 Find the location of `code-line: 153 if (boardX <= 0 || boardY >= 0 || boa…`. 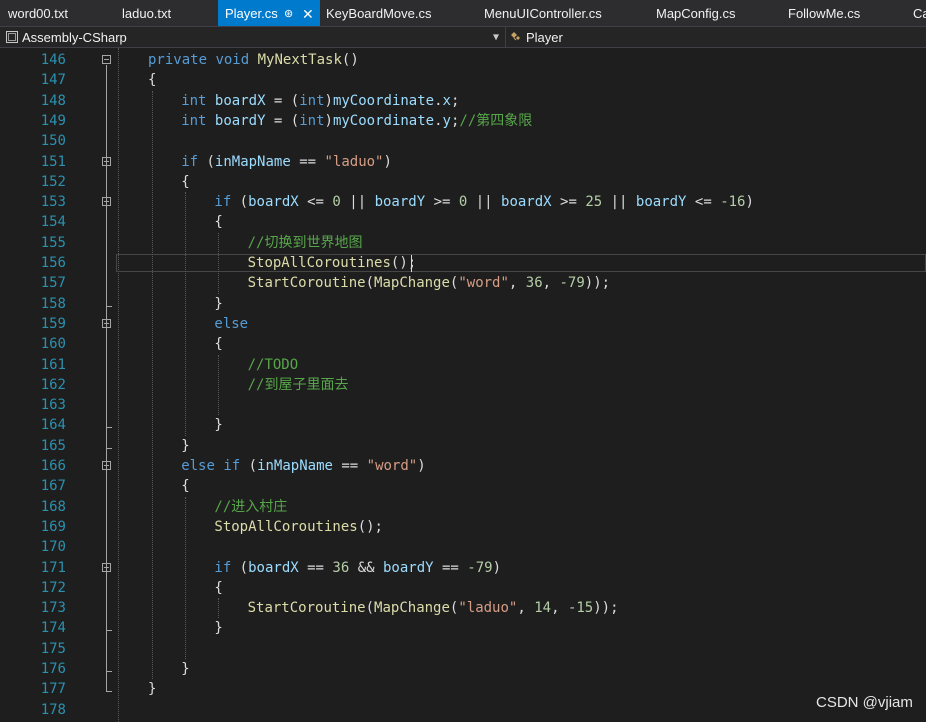

code-line: 153 if (boardX <= 0 || boardY >= 0 || boa… is located at coordinates (463, 202).